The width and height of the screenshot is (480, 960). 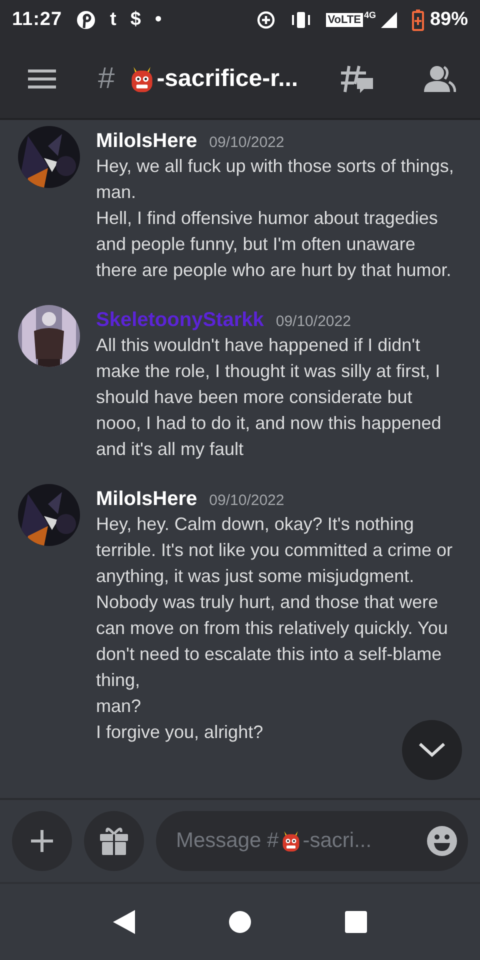 What do you see at coordinates (432, 750) in the screenshot?
I see `chevron-down-icon` at bounding box center [432, 750].